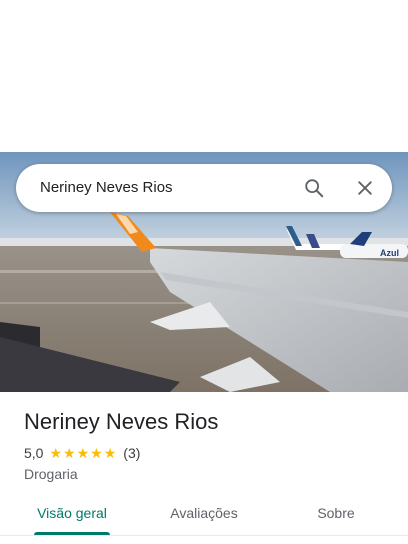 The height and width of the screenshot is (544, 408). I want to click on search-bar: Neriney Neves Rios, so click(204, 188).